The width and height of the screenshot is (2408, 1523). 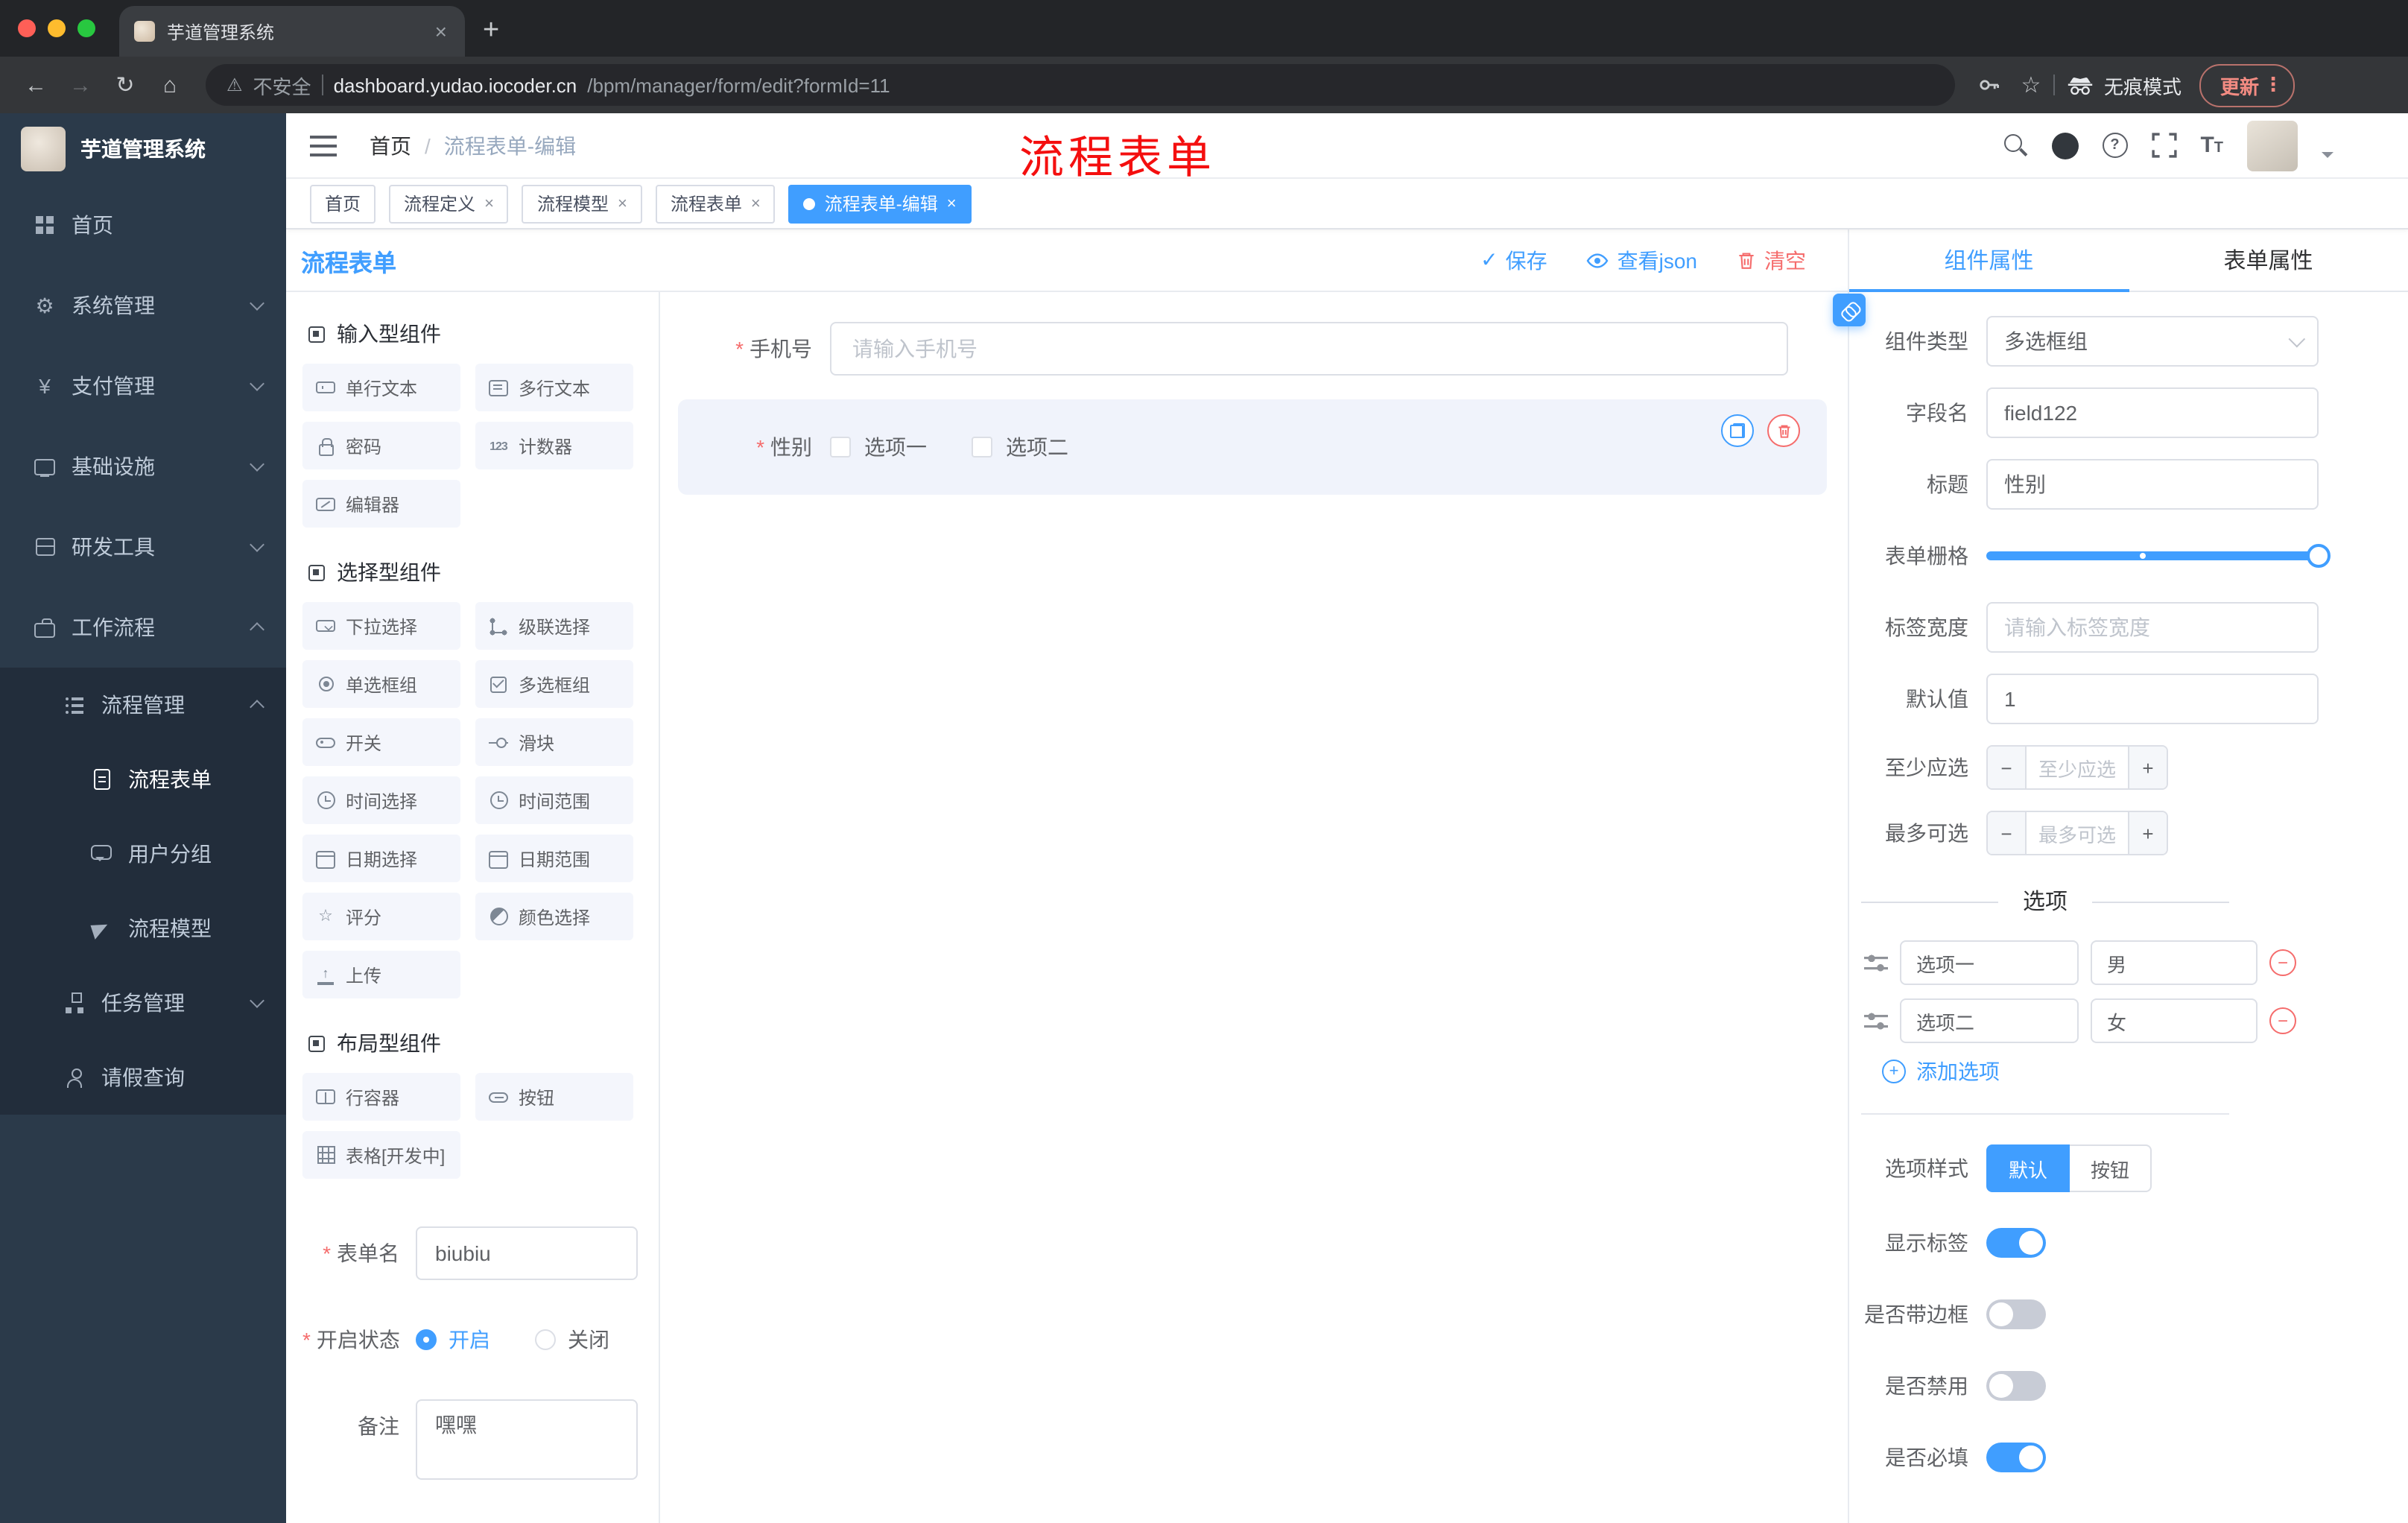 I want to click on maximize-window-button, so click(x=86, y=28).